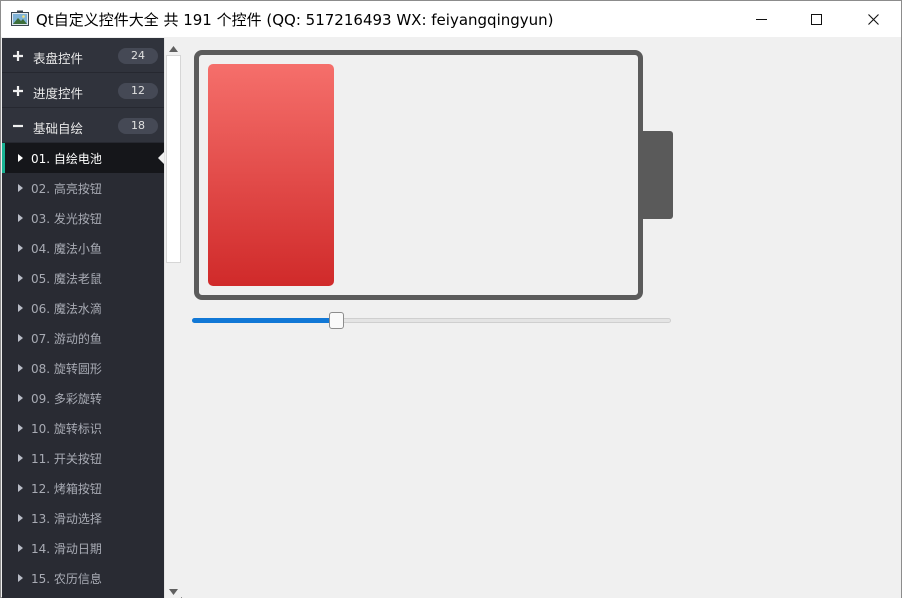  What do you see at coordinates (264, 320) in the screenshot?
I see `slider-fill` at bounding box center [264, 320].